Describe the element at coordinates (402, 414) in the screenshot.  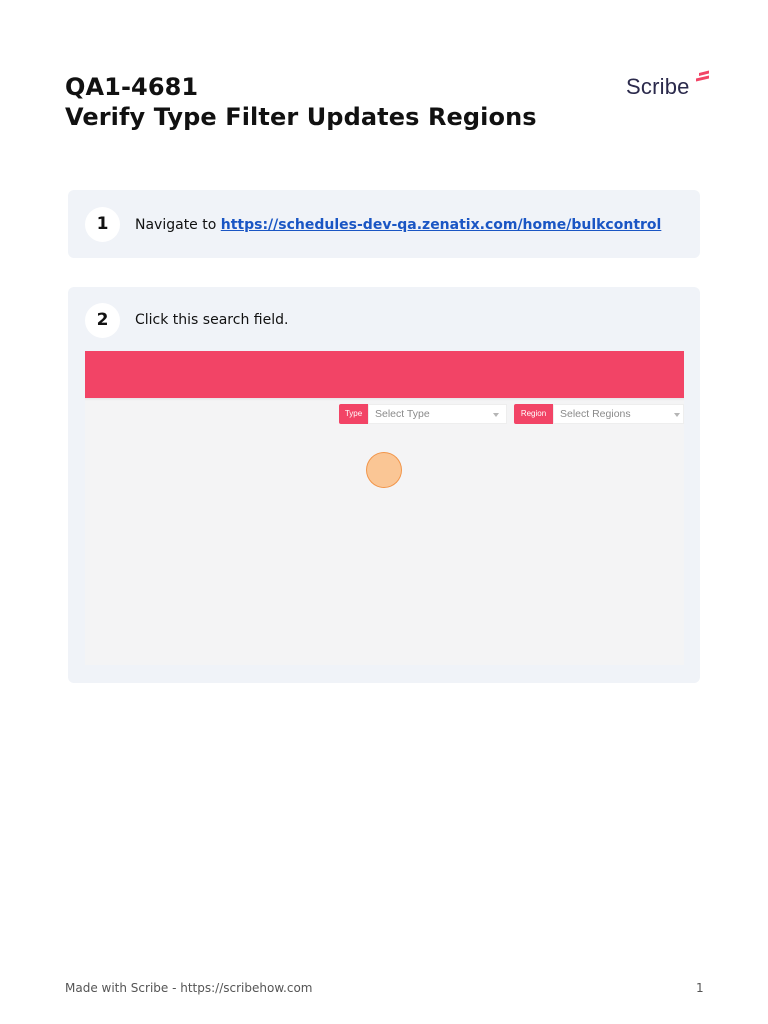
I see `type-placeholder: Select Type` at that location.